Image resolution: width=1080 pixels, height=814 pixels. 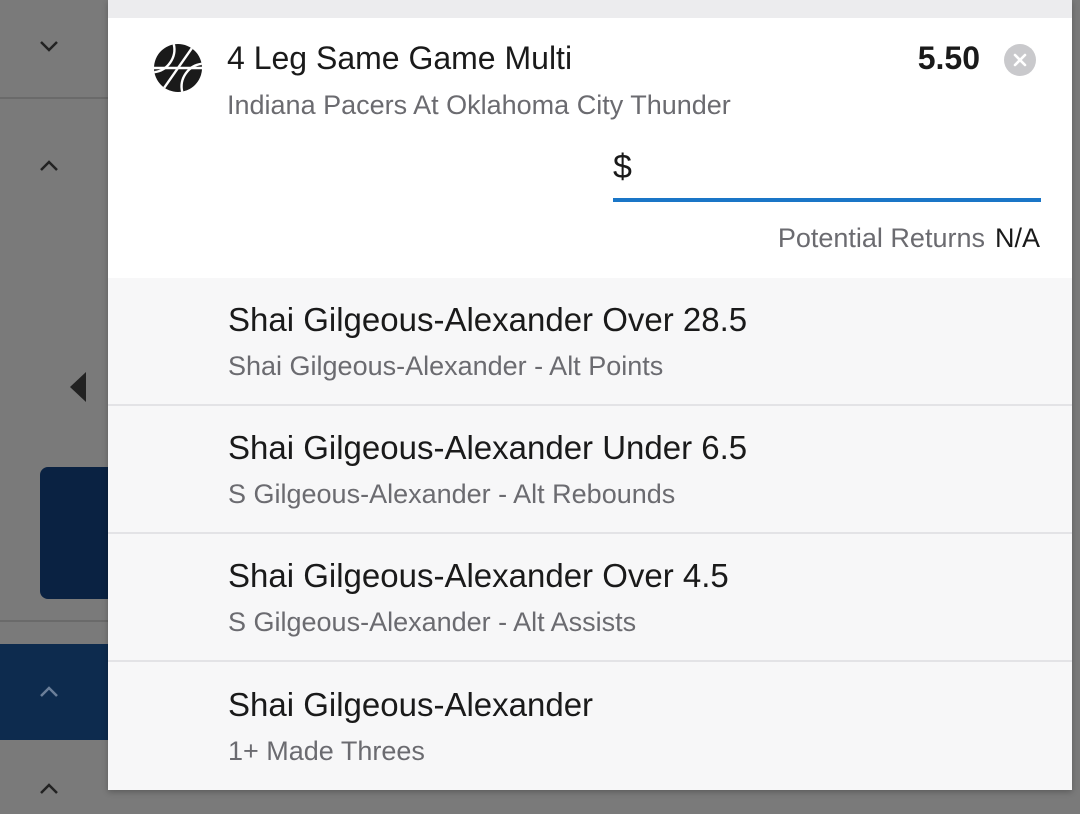 What do you see at coordinates (400, 58) in the screenshot?
I see `bet-title: 4 Leg Same Game Multi` at bounding box center [400, 58].